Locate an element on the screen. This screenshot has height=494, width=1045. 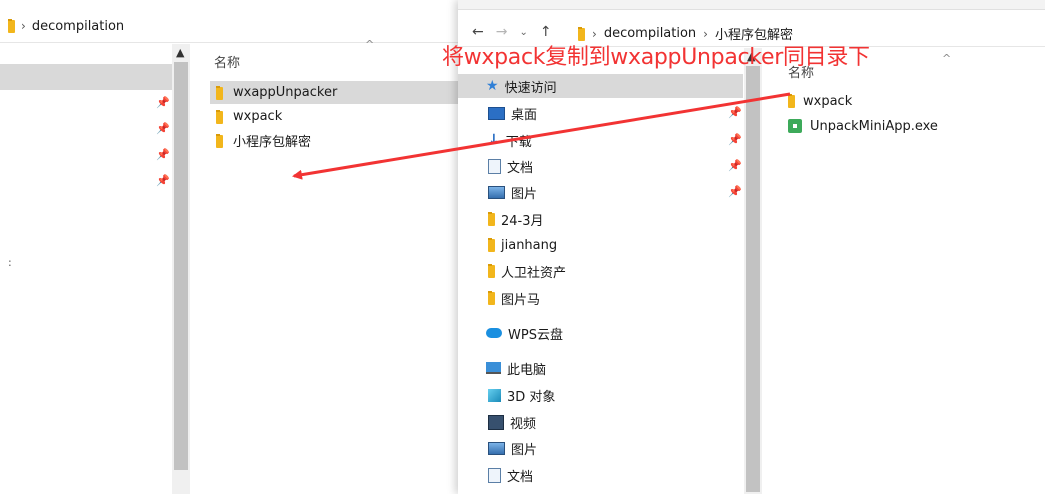
pc-icon is located at coordinates (493, 368).